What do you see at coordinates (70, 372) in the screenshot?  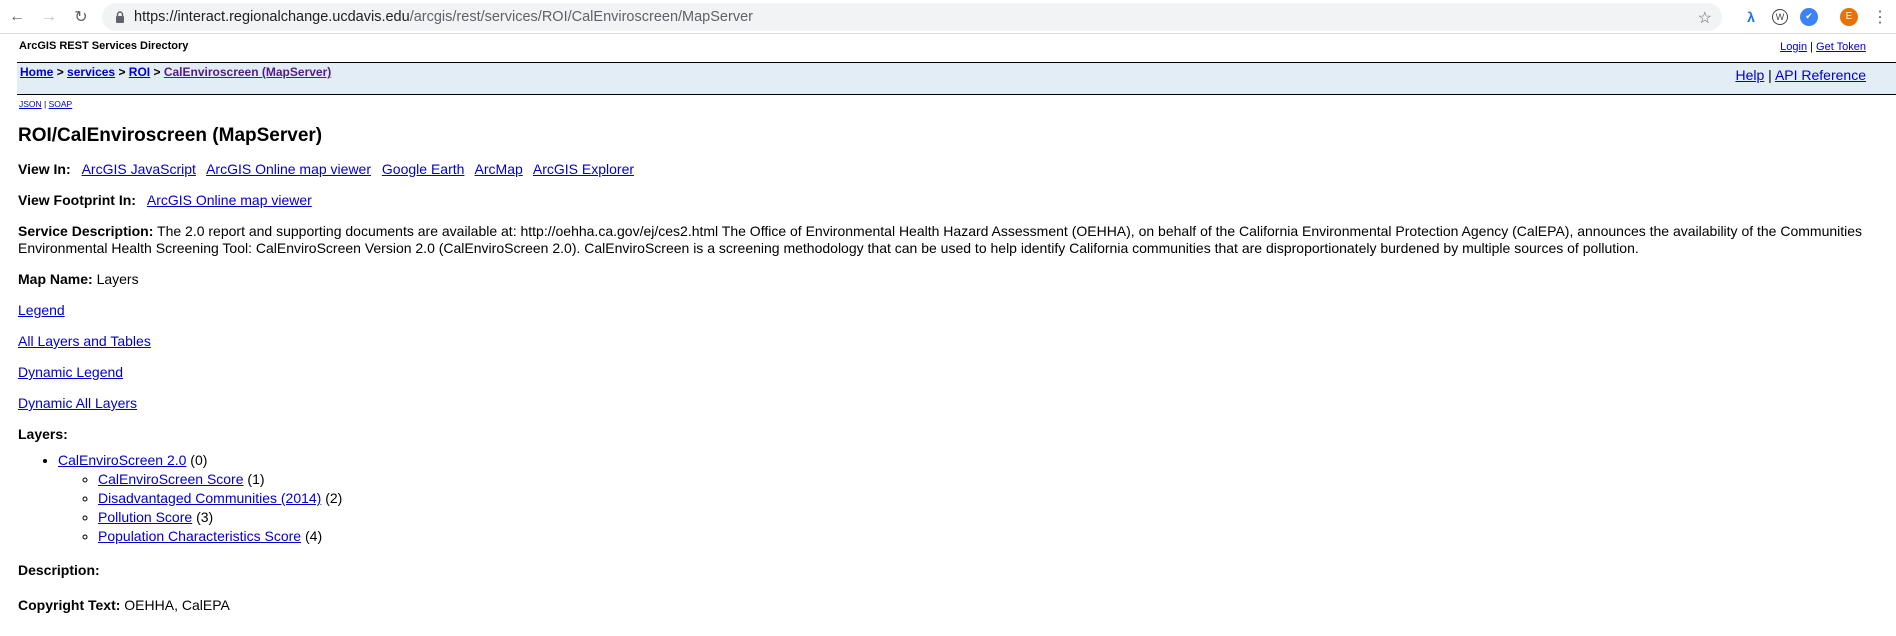 I see `dynamic-legend-link: Dynamic Legend` at bounding box center [70, 372].